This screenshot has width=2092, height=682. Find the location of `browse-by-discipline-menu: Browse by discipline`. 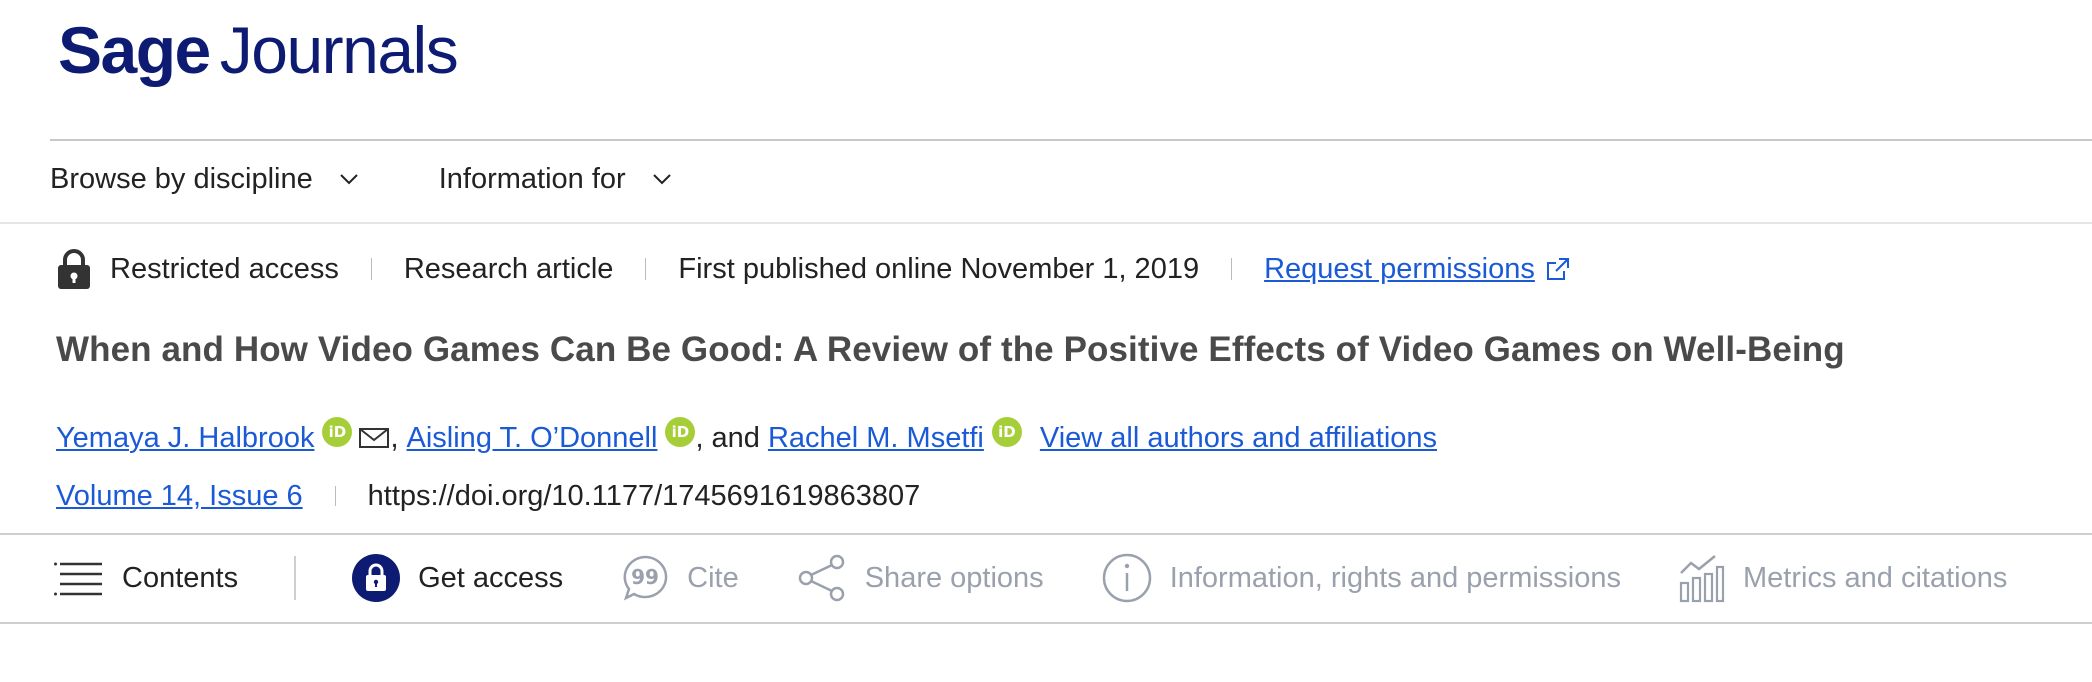

browse-by-discipline-menu: Browse by discipline is located at coordinates (204, 179).